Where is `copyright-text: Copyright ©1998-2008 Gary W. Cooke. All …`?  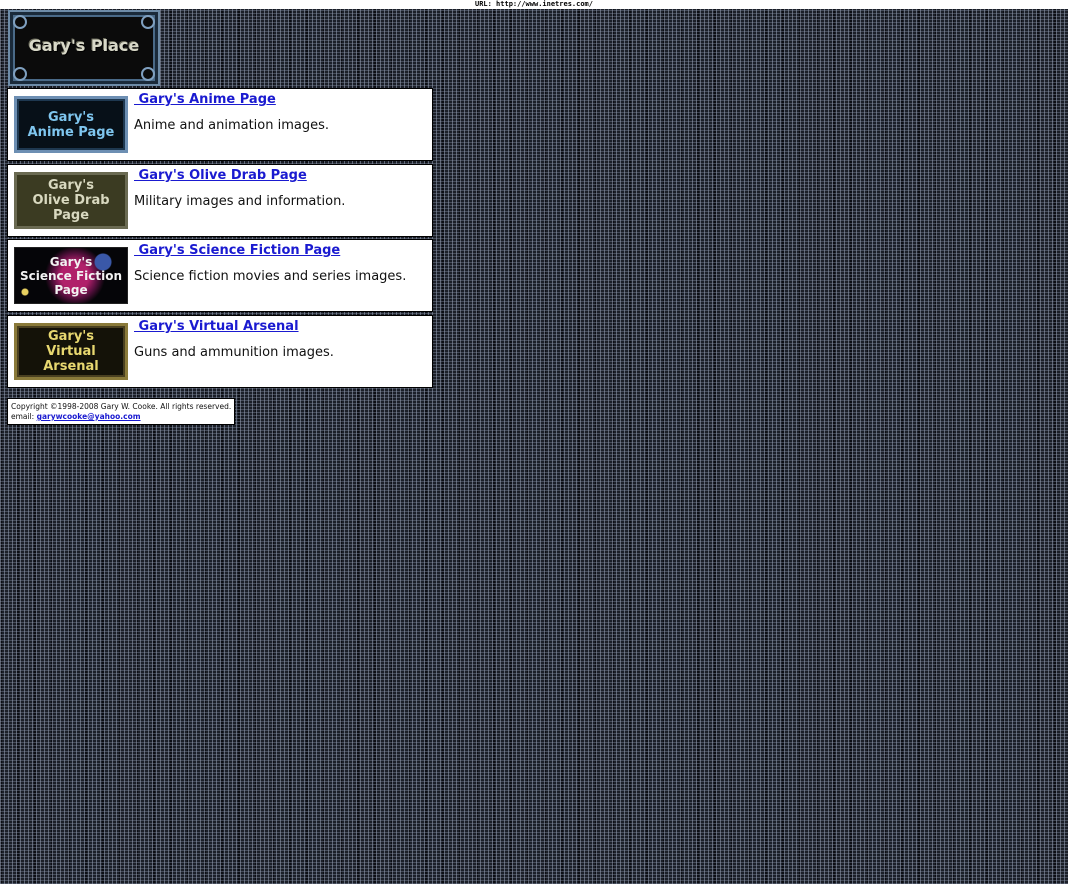 copyright-text: Copyright ©1998-2008 Gary W. Cooke. All … is located at coordinates (121, 406).